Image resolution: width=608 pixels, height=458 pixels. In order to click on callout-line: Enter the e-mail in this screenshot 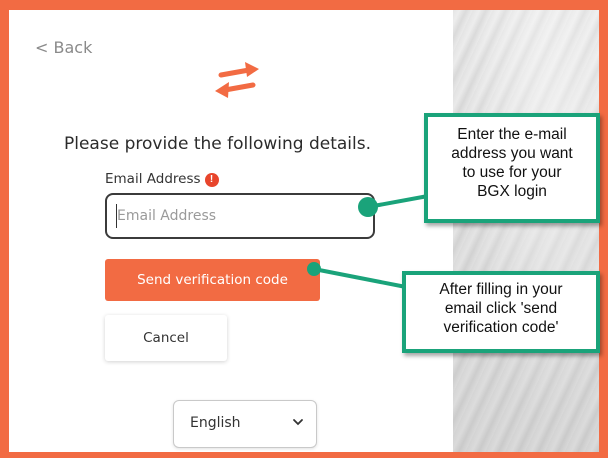, I will do `click(512, 134)`.